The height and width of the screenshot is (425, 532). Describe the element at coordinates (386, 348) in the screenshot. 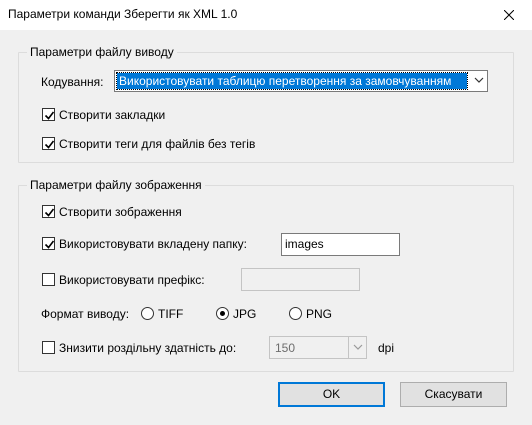

I see `dpi-unit-label: dpi` at that location.